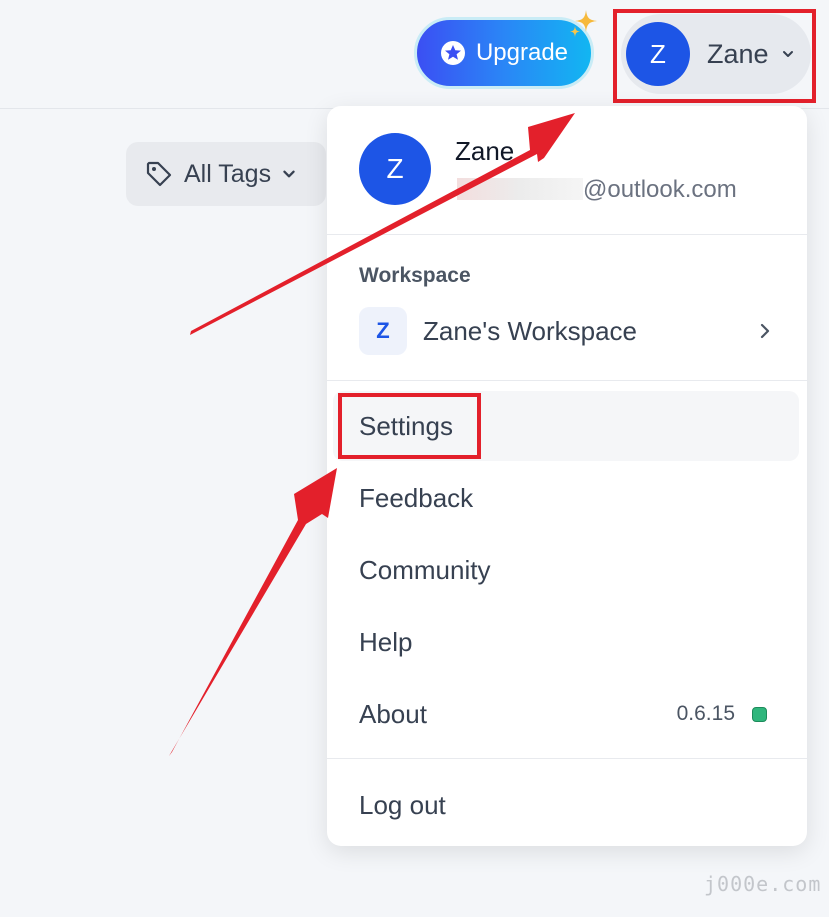 The image size is (829, 917). I want to click on arrow-to-user-button, so click(382, 224).